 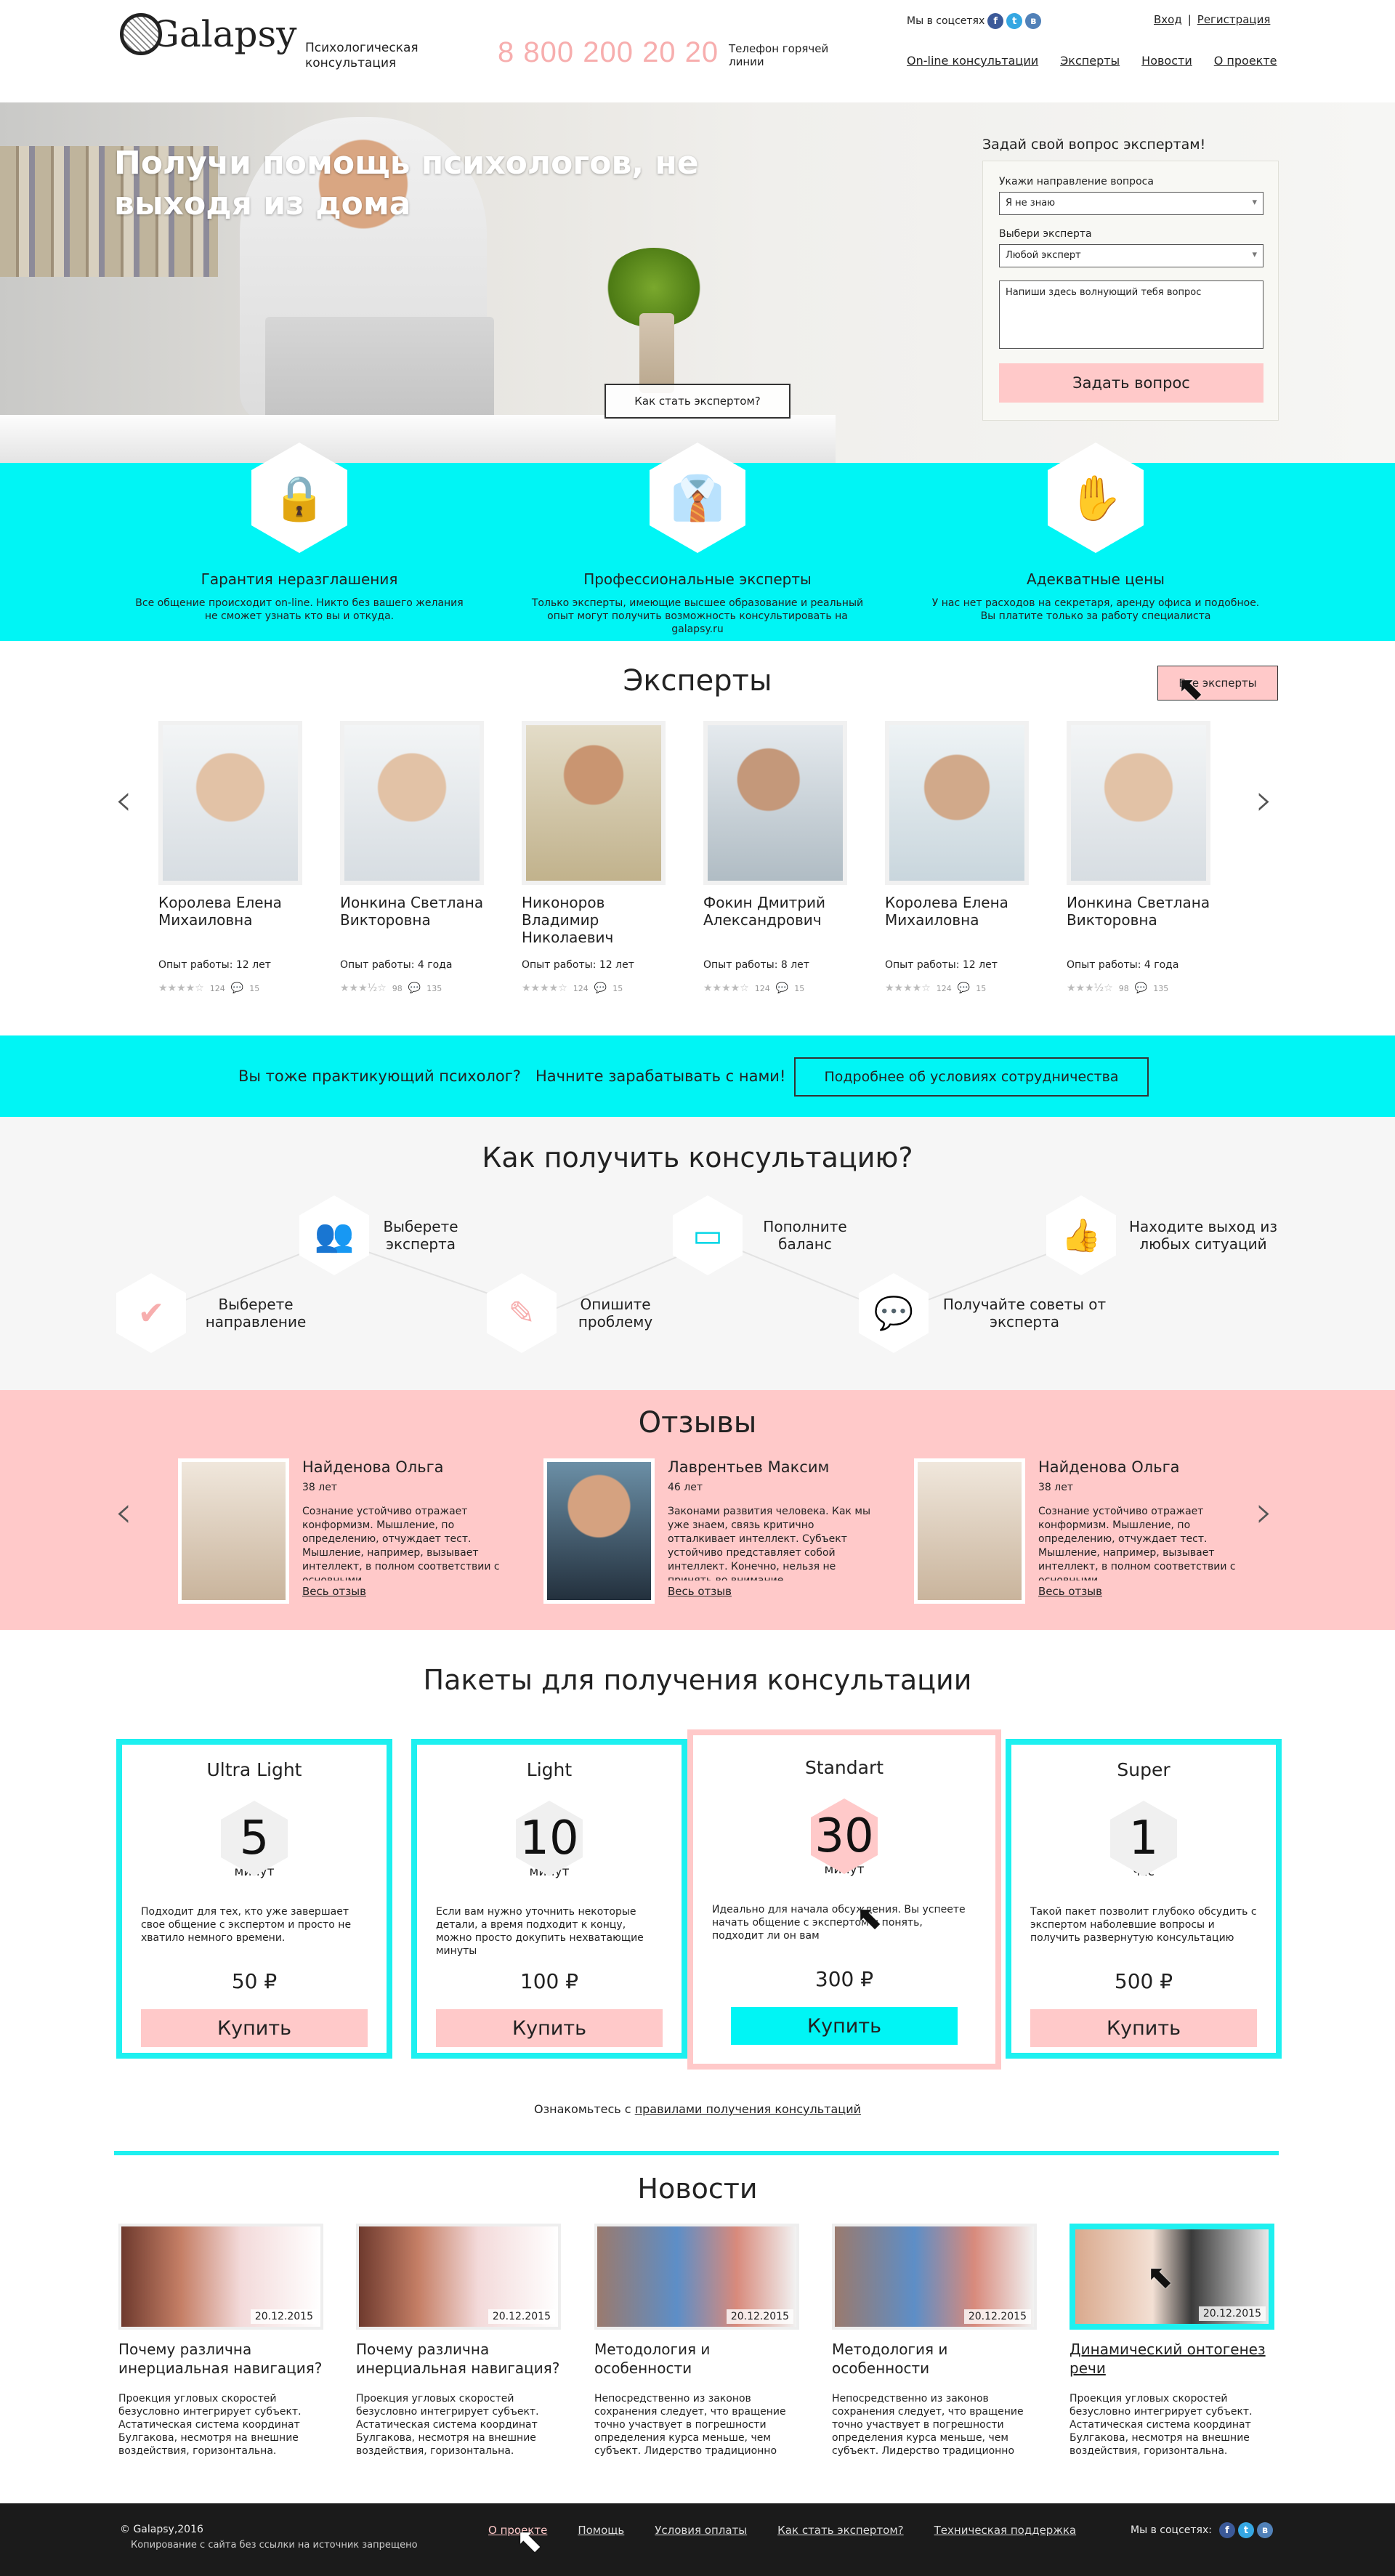 What do you see at coordinates (594, 922) in the screenshot?
I see `expert-name: Никоноров Владимир Николаевич` at bounding box center [594, 922].